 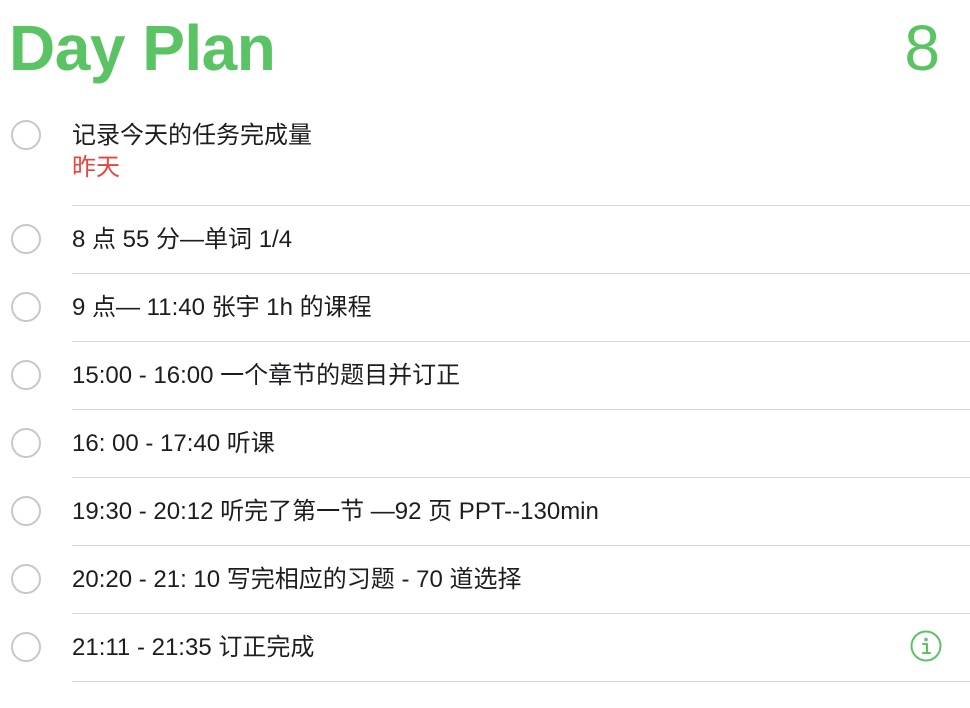 I want to click on list-item: 记录今天的任务完成量 昨天, so click(x=485, y=155).